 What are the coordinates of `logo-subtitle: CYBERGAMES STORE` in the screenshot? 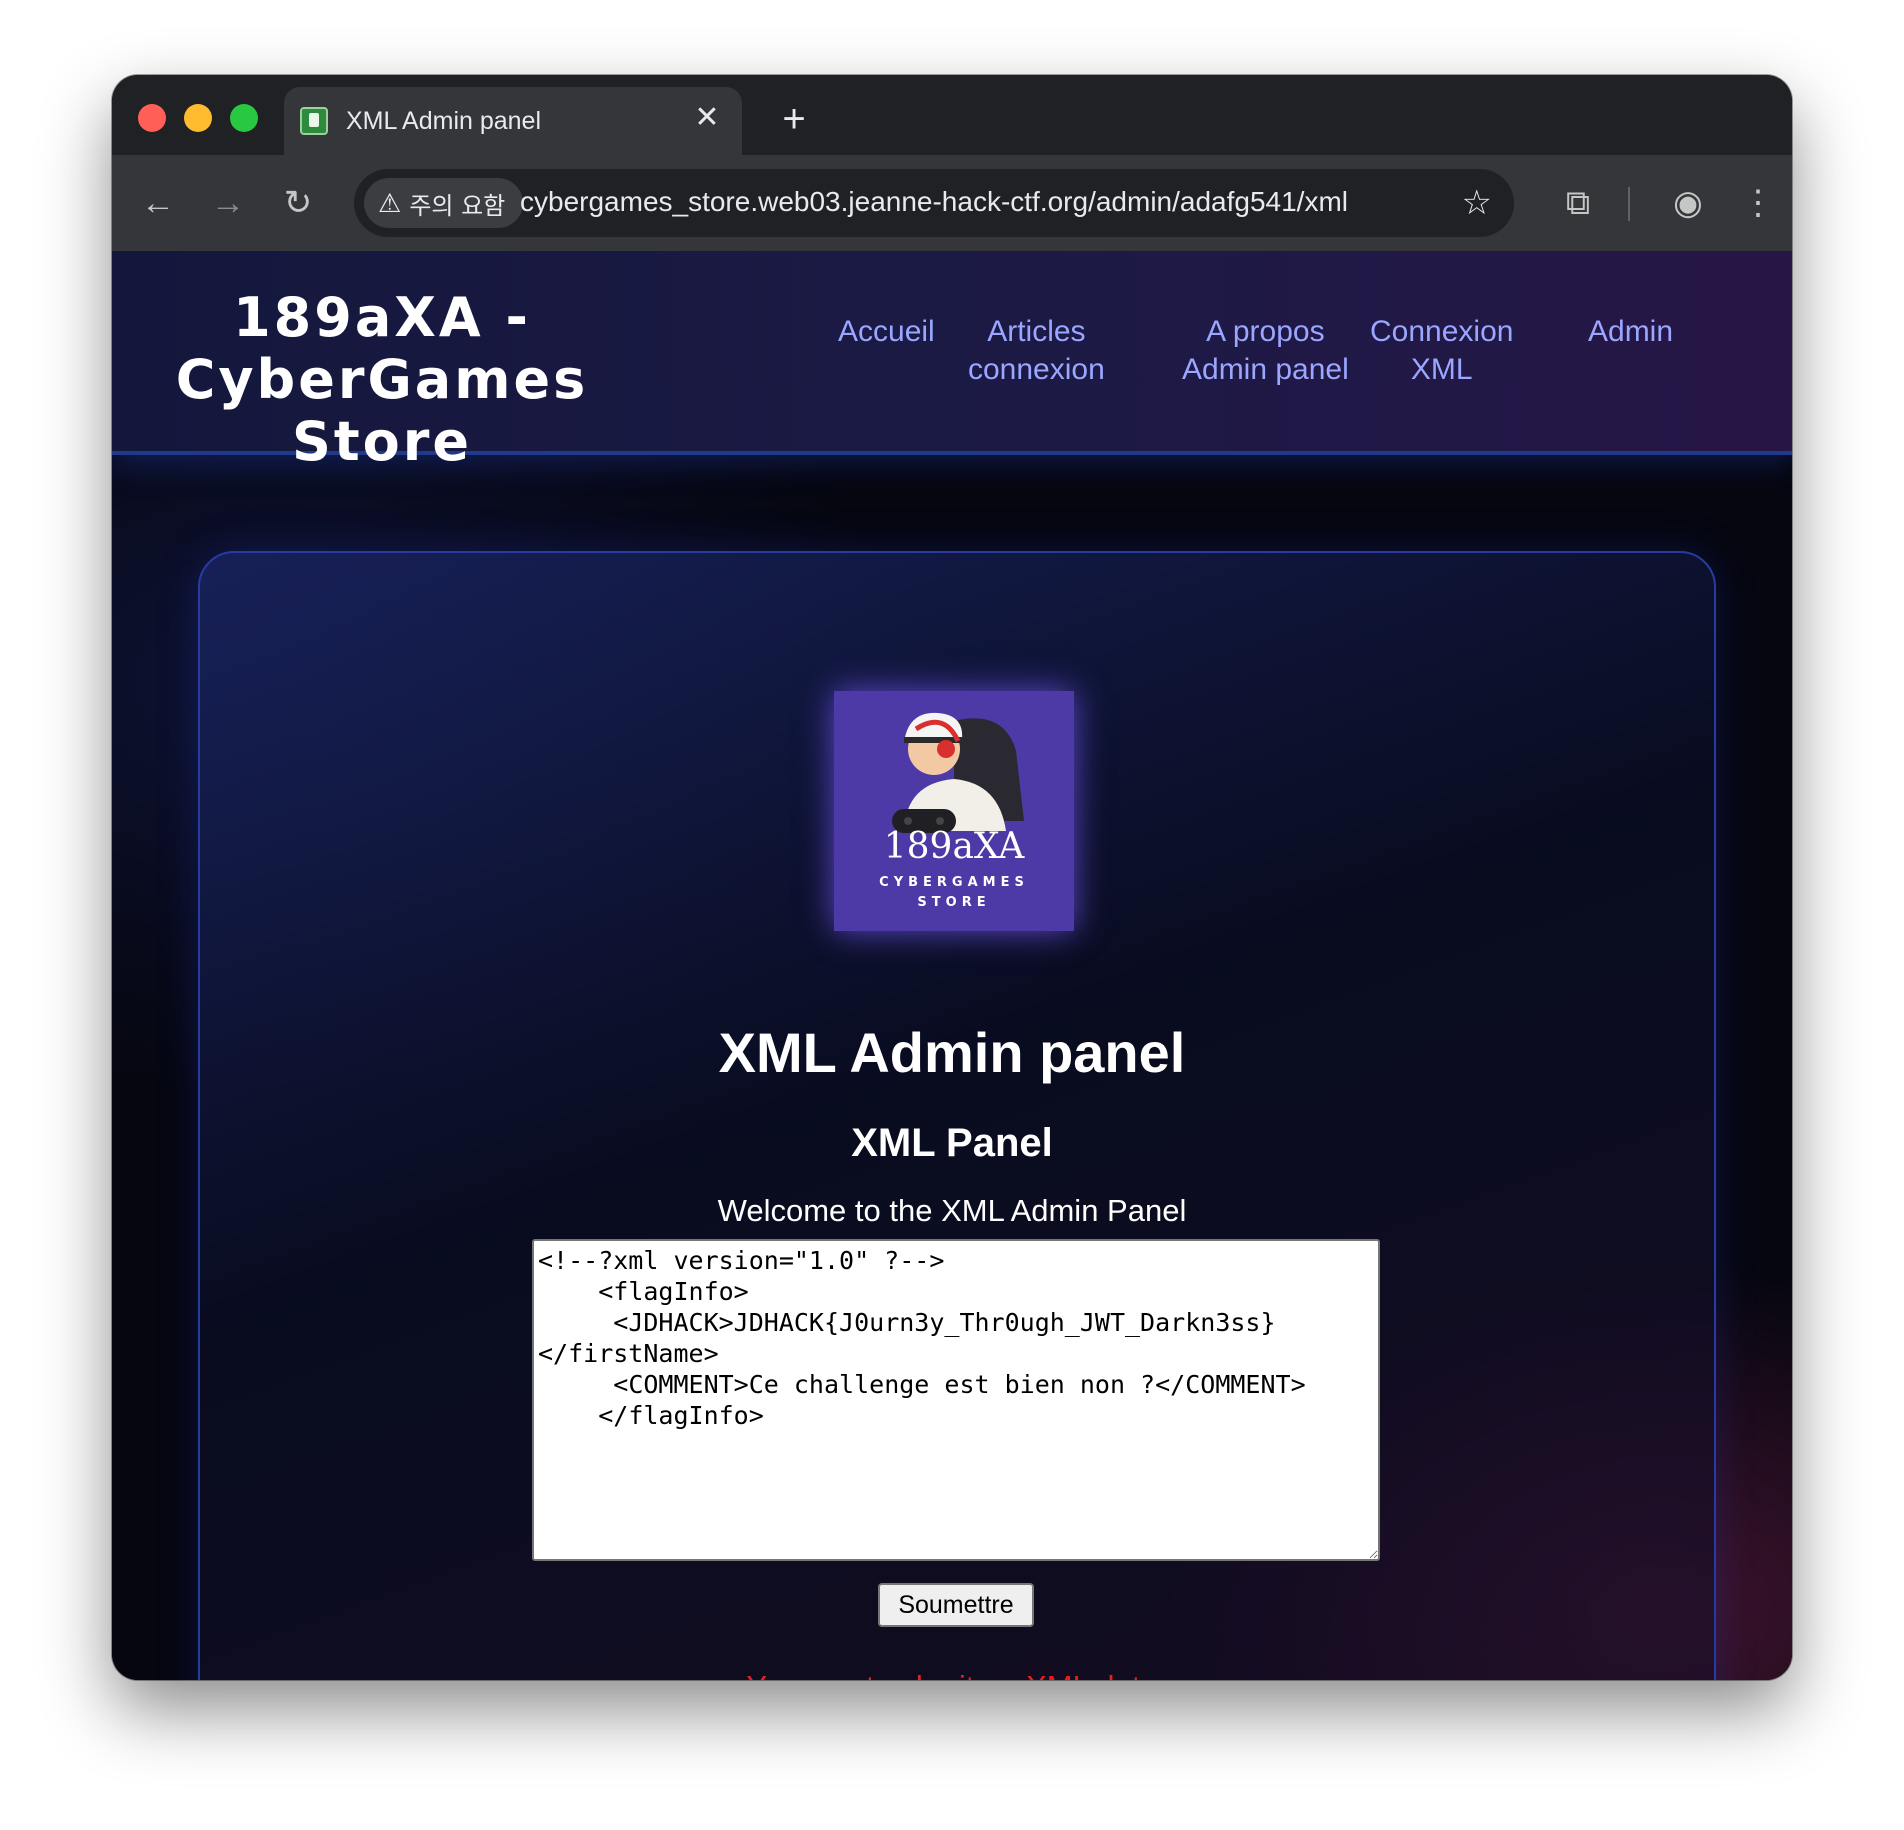 It's located at (954, 893).